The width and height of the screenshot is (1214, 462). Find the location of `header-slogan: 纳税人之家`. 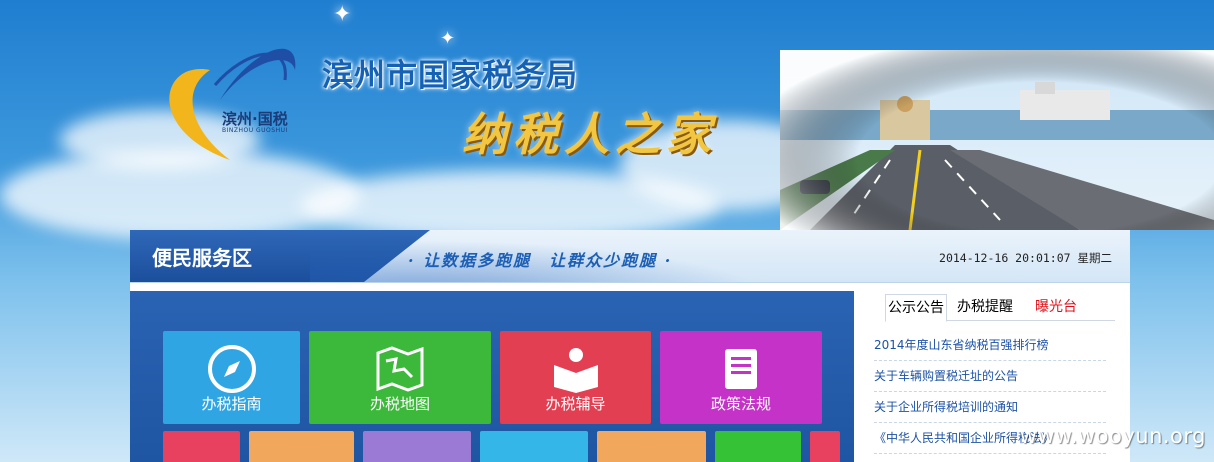

header-slogan: 纳税人之家 is located at coordinates (590, 134).